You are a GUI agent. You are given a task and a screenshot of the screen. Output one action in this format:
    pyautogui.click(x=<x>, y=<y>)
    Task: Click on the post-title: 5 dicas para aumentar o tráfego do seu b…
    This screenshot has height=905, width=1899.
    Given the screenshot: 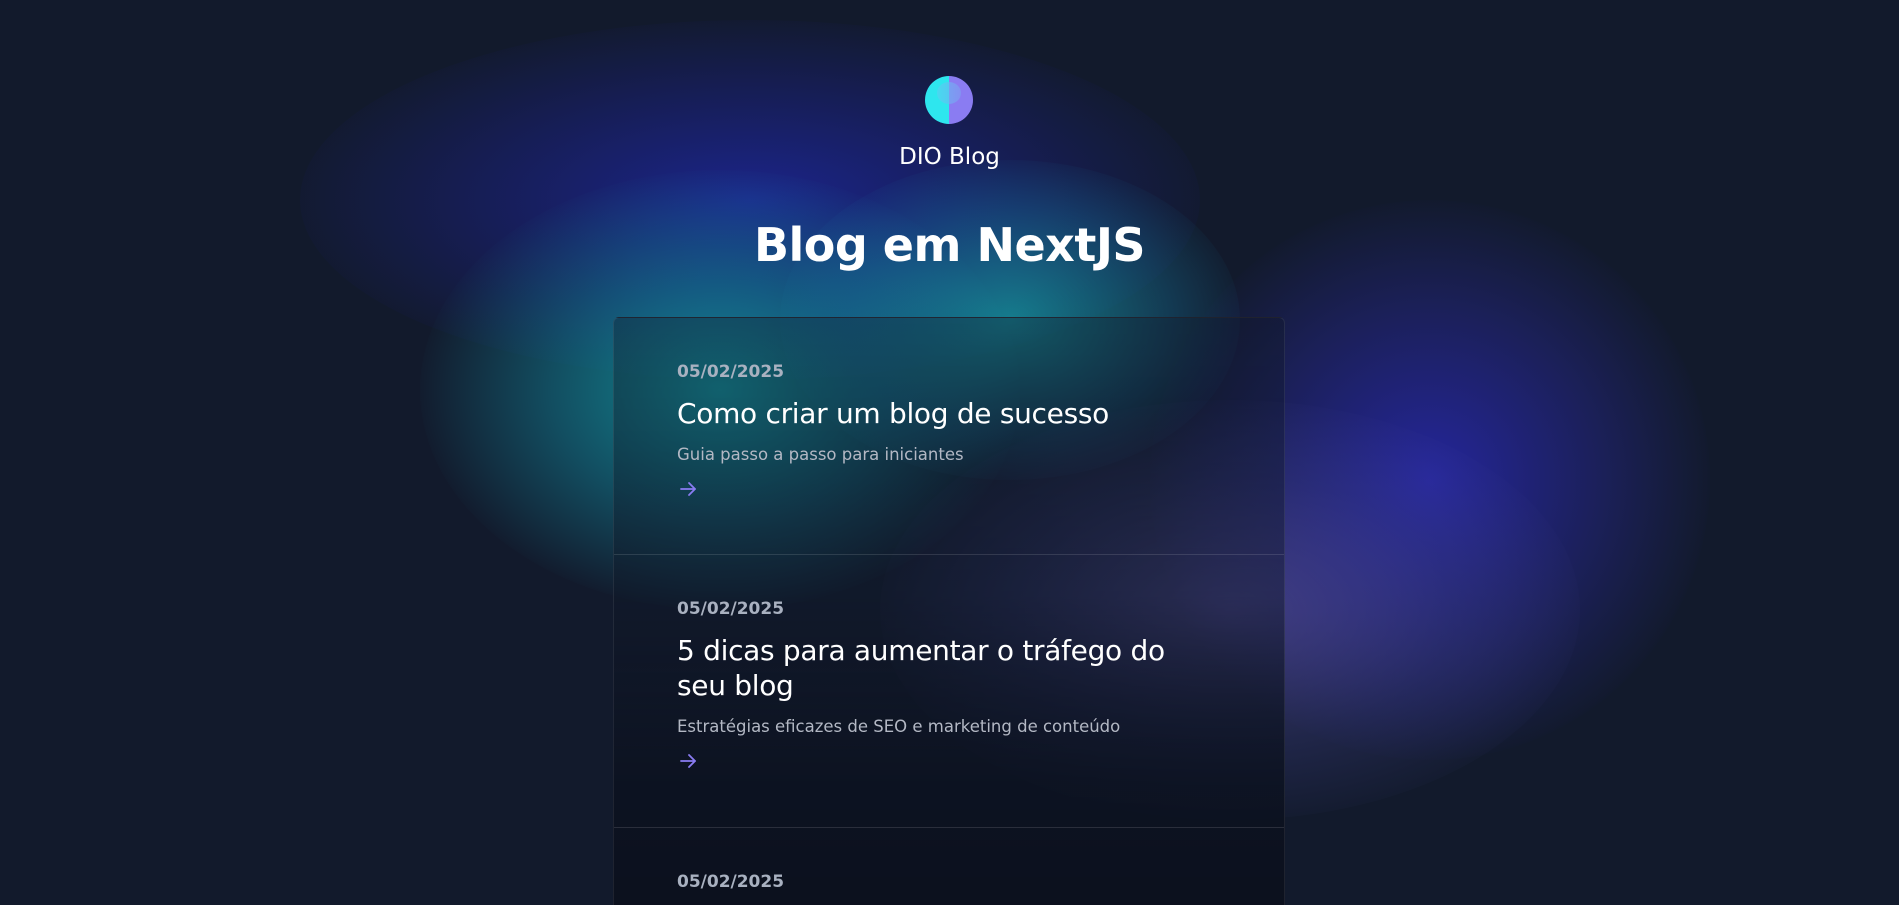 What is the action you would take?
    pyautogui.click(x=949, y=668)
    